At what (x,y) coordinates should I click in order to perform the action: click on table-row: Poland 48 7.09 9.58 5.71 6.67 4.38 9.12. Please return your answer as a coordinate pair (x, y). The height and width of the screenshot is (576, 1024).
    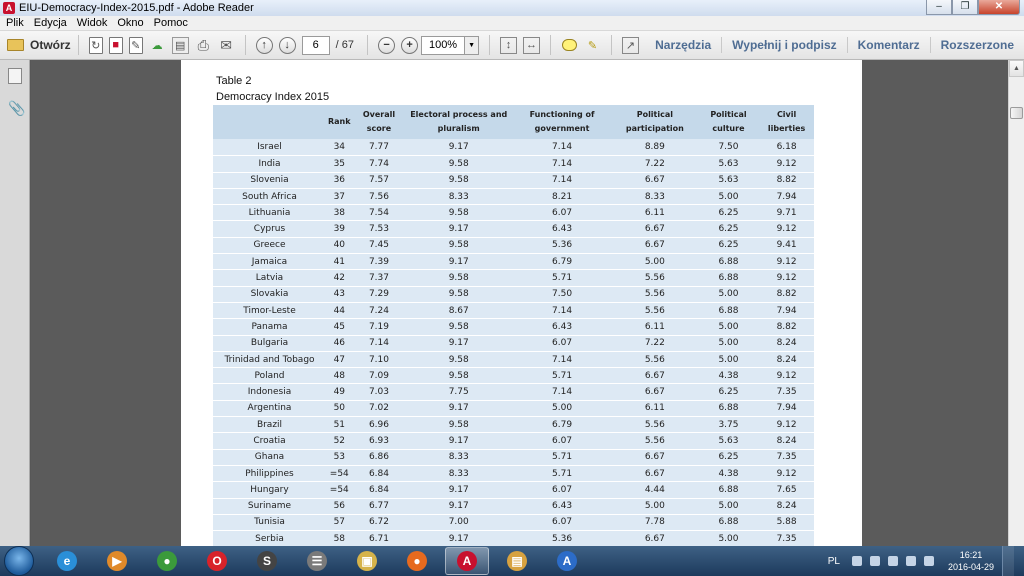
    Looking at the image, I should click on (513, 375).